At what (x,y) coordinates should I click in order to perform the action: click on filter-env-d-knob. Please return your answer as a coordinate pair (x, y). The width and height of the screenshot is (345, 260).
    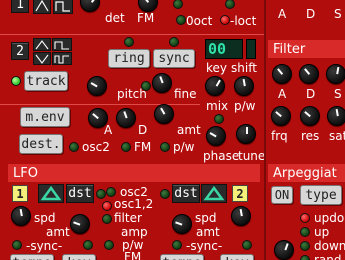
    Looking at the image, I should click on (309, 74).